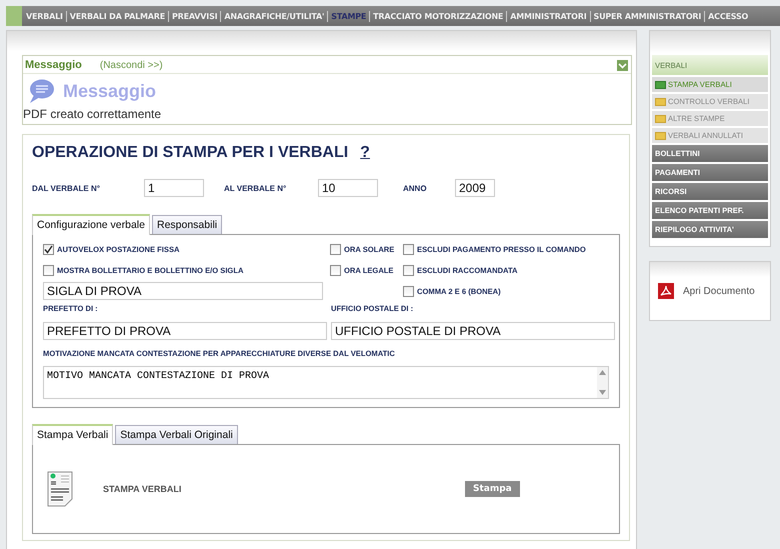 This screenshot has height=549, width=780. Describe the element at coordinates (326, 382) in the screenshot. I see `motivazione-field: MOTIVO MANCATA CONTESTAZIONE DI PROVA` at that location.